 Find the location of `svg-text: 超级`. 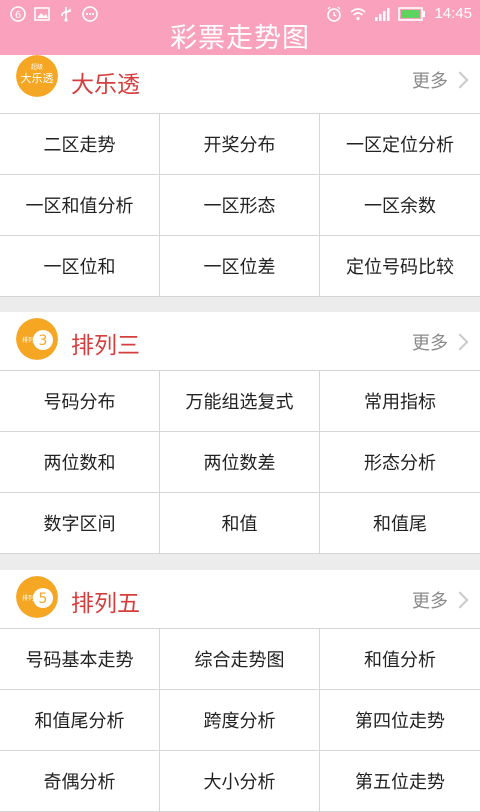

svg-text: 超级 is located at coordinates (37, 67).